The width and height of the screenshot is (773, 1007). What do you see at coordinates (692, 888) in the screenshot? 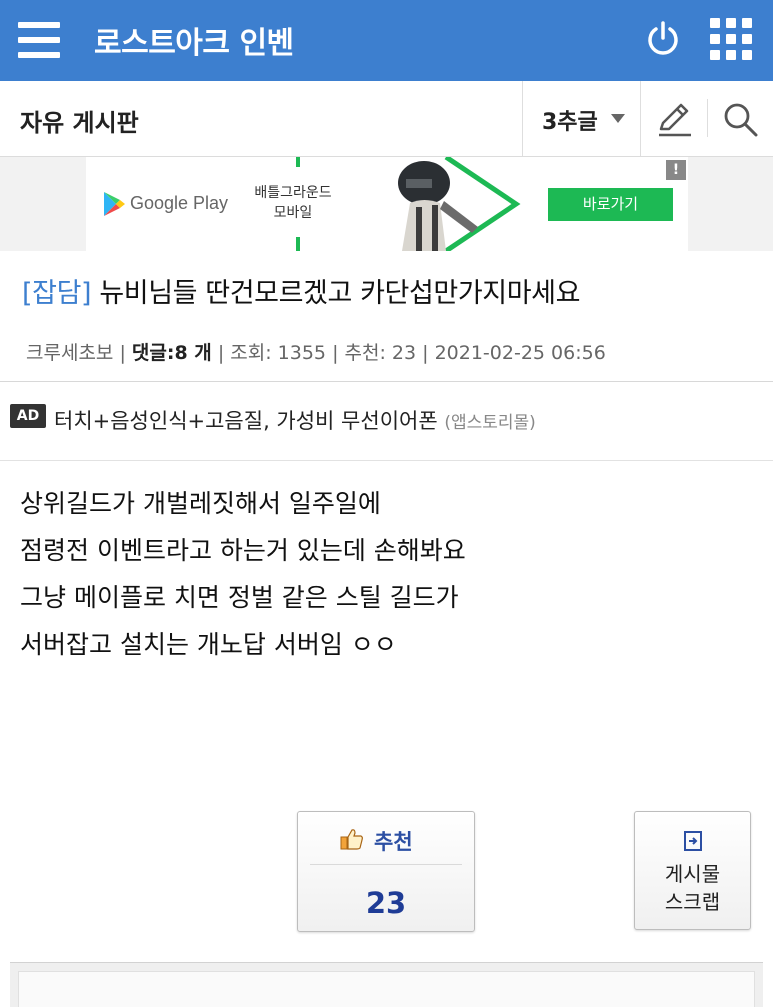
I see `scrap-label: 게시물 스크랩` at bounding box center [692, 888].